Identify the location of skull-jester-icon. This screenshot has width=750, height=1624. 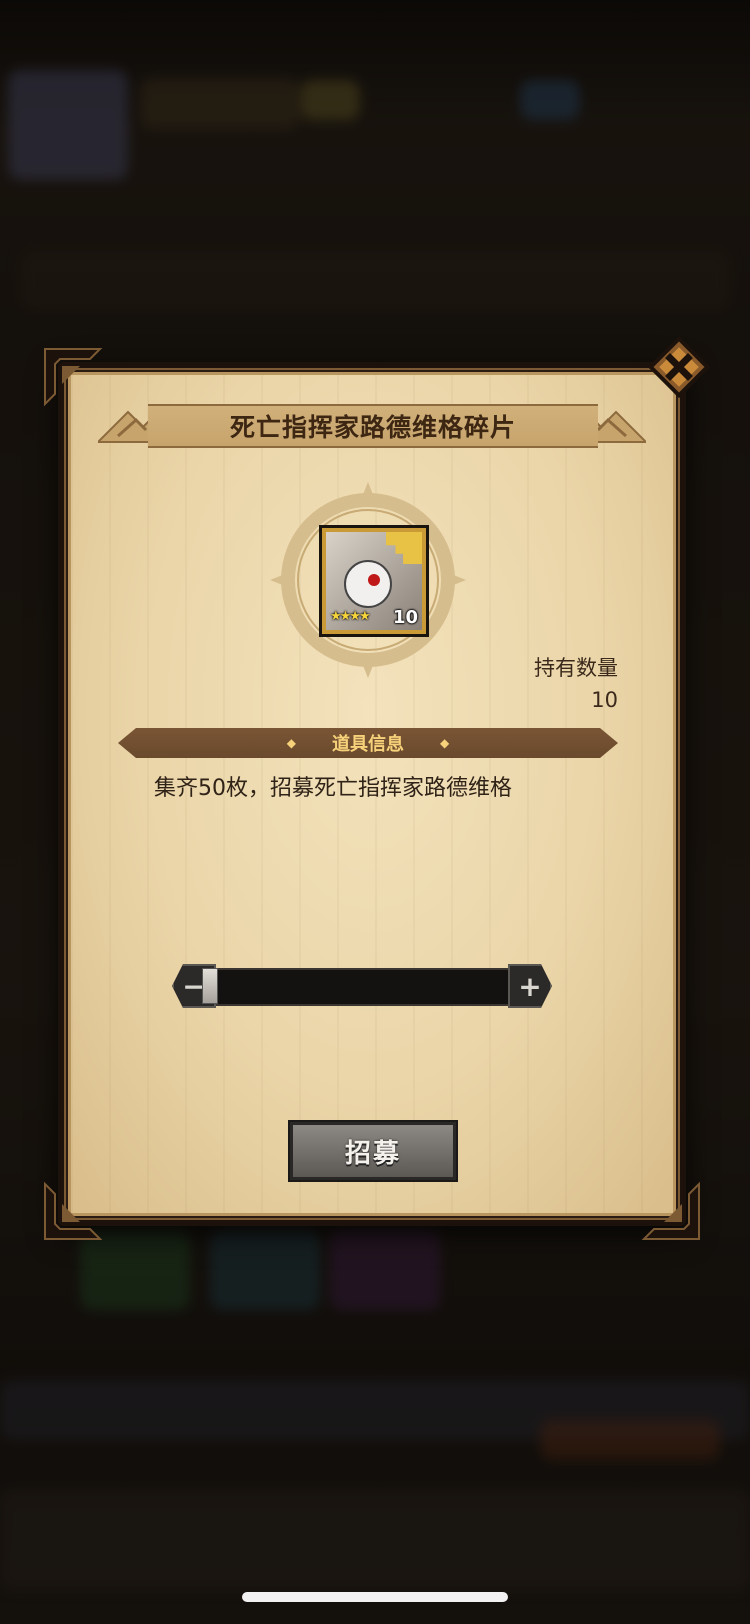
(368, 584).